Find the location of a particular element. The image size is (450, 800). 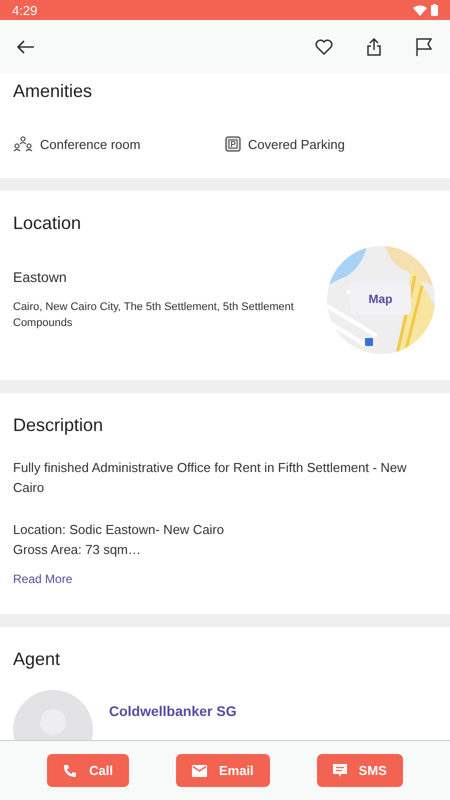

section-title: Description is located at coordinates (58, 425).